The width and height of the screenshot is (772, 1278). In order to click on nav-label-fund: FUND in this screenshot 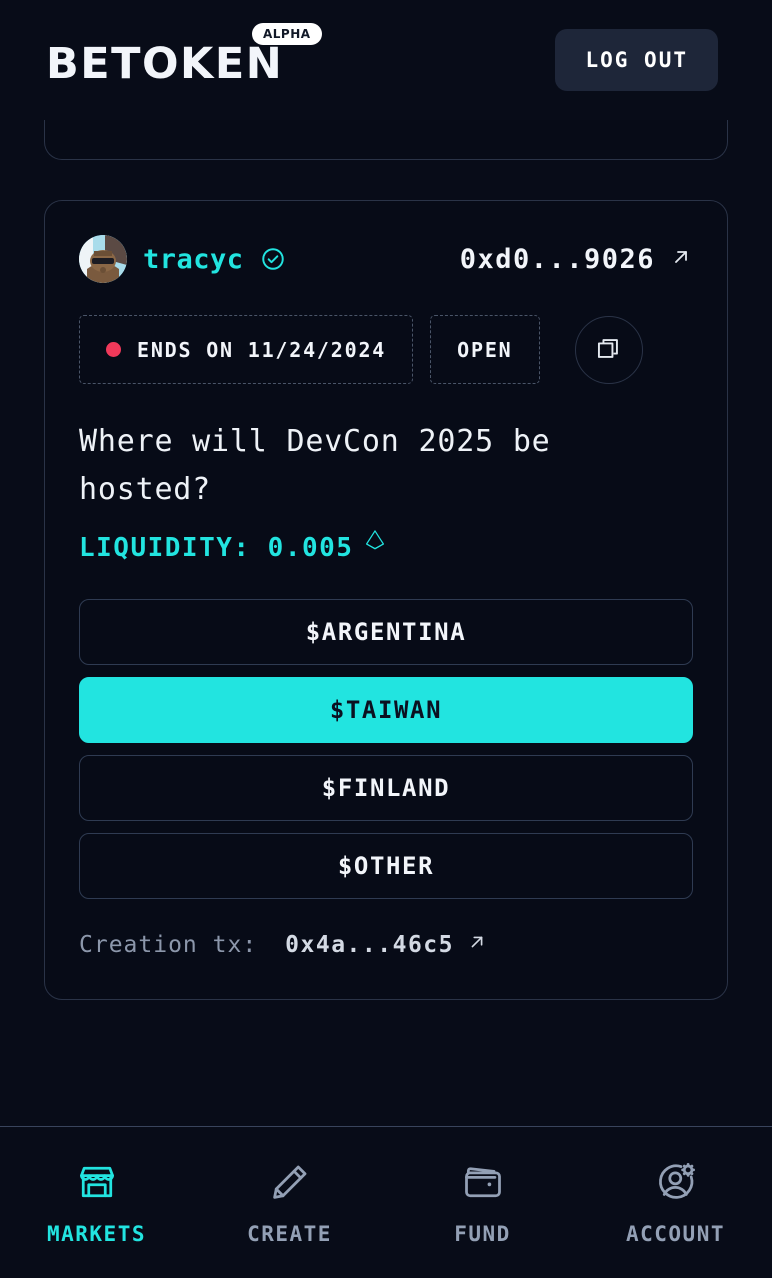, I will do `click(482, 1233)`.